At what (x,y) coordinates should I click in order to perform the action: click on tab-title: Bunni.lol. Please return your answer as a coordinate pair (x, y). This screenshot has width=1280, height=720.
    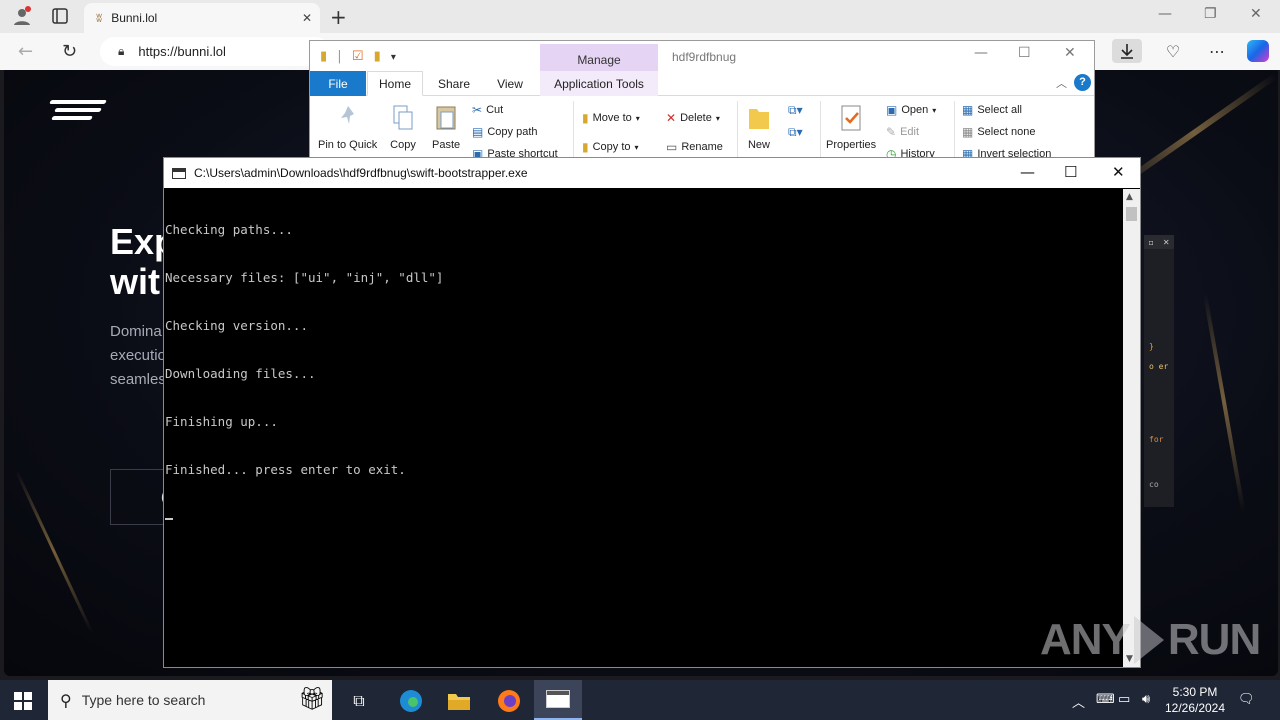
    Looking at the image, I should click on (134, 18).